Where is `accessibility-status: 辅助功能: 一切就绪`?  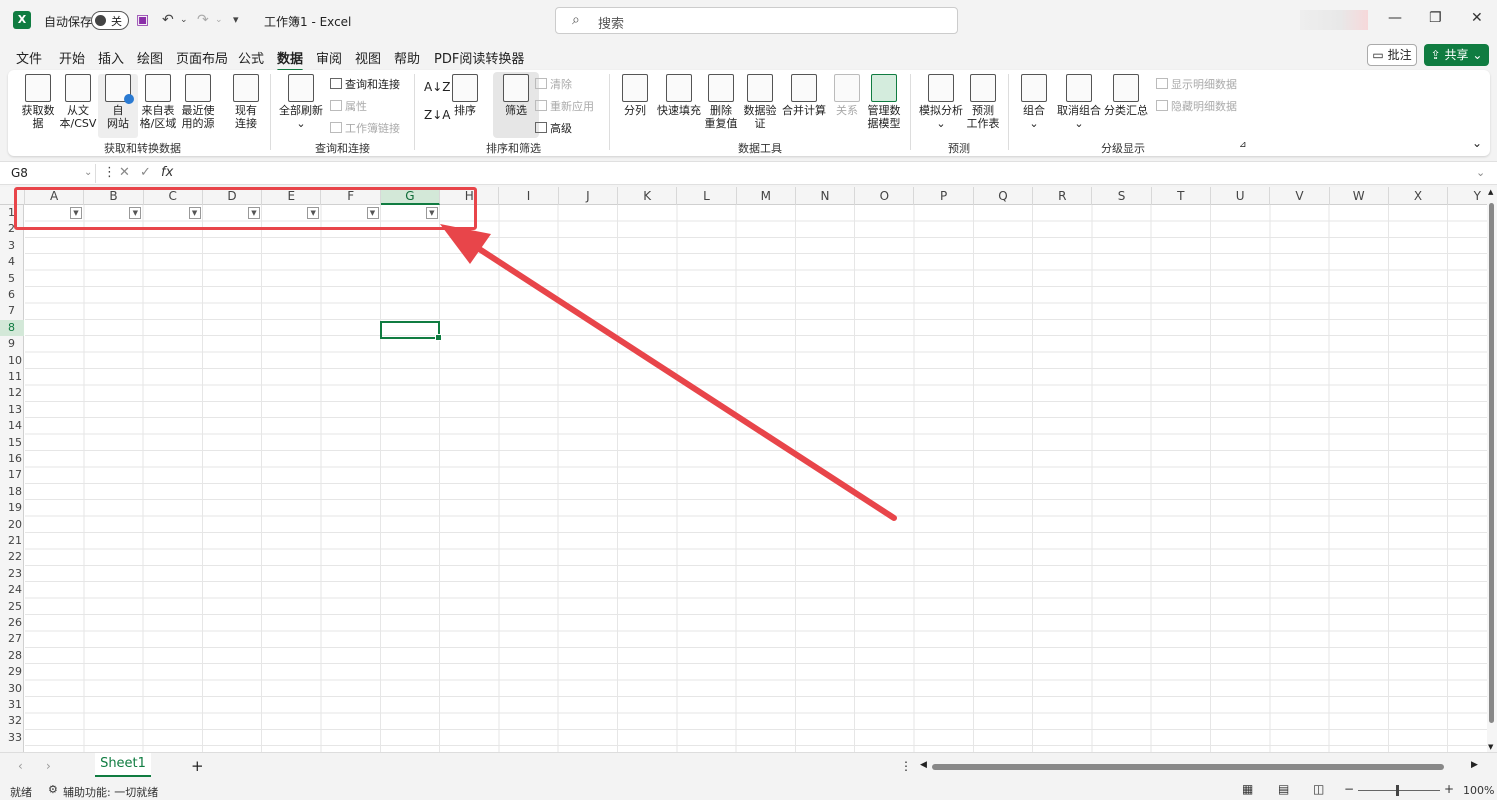 accessibility-status: 辅助功能: 一切就绪 is located at coordinates (110, 792).